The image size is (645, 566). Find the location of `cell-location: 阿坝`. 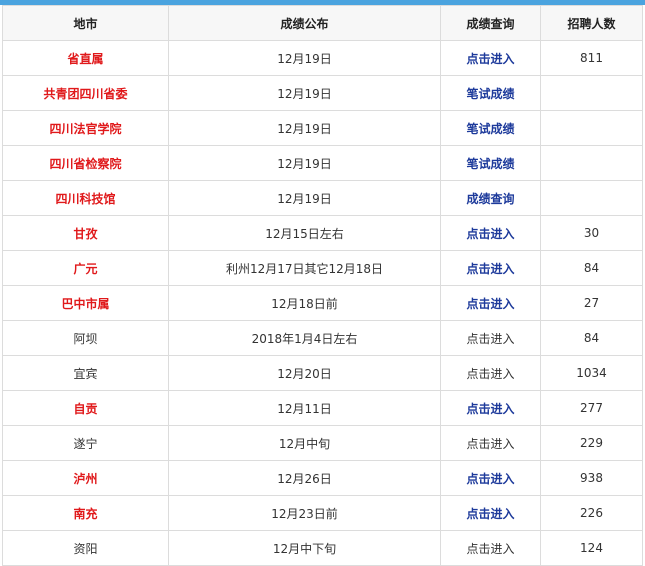

cell-location: 阿坝 is located at coordinates (85, 338).